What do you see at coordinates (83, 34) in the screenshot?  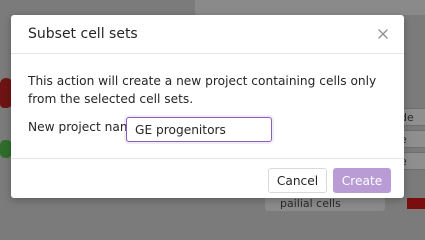 I see `modal-title: Subset cell sets` at bounding box center [83, 34].